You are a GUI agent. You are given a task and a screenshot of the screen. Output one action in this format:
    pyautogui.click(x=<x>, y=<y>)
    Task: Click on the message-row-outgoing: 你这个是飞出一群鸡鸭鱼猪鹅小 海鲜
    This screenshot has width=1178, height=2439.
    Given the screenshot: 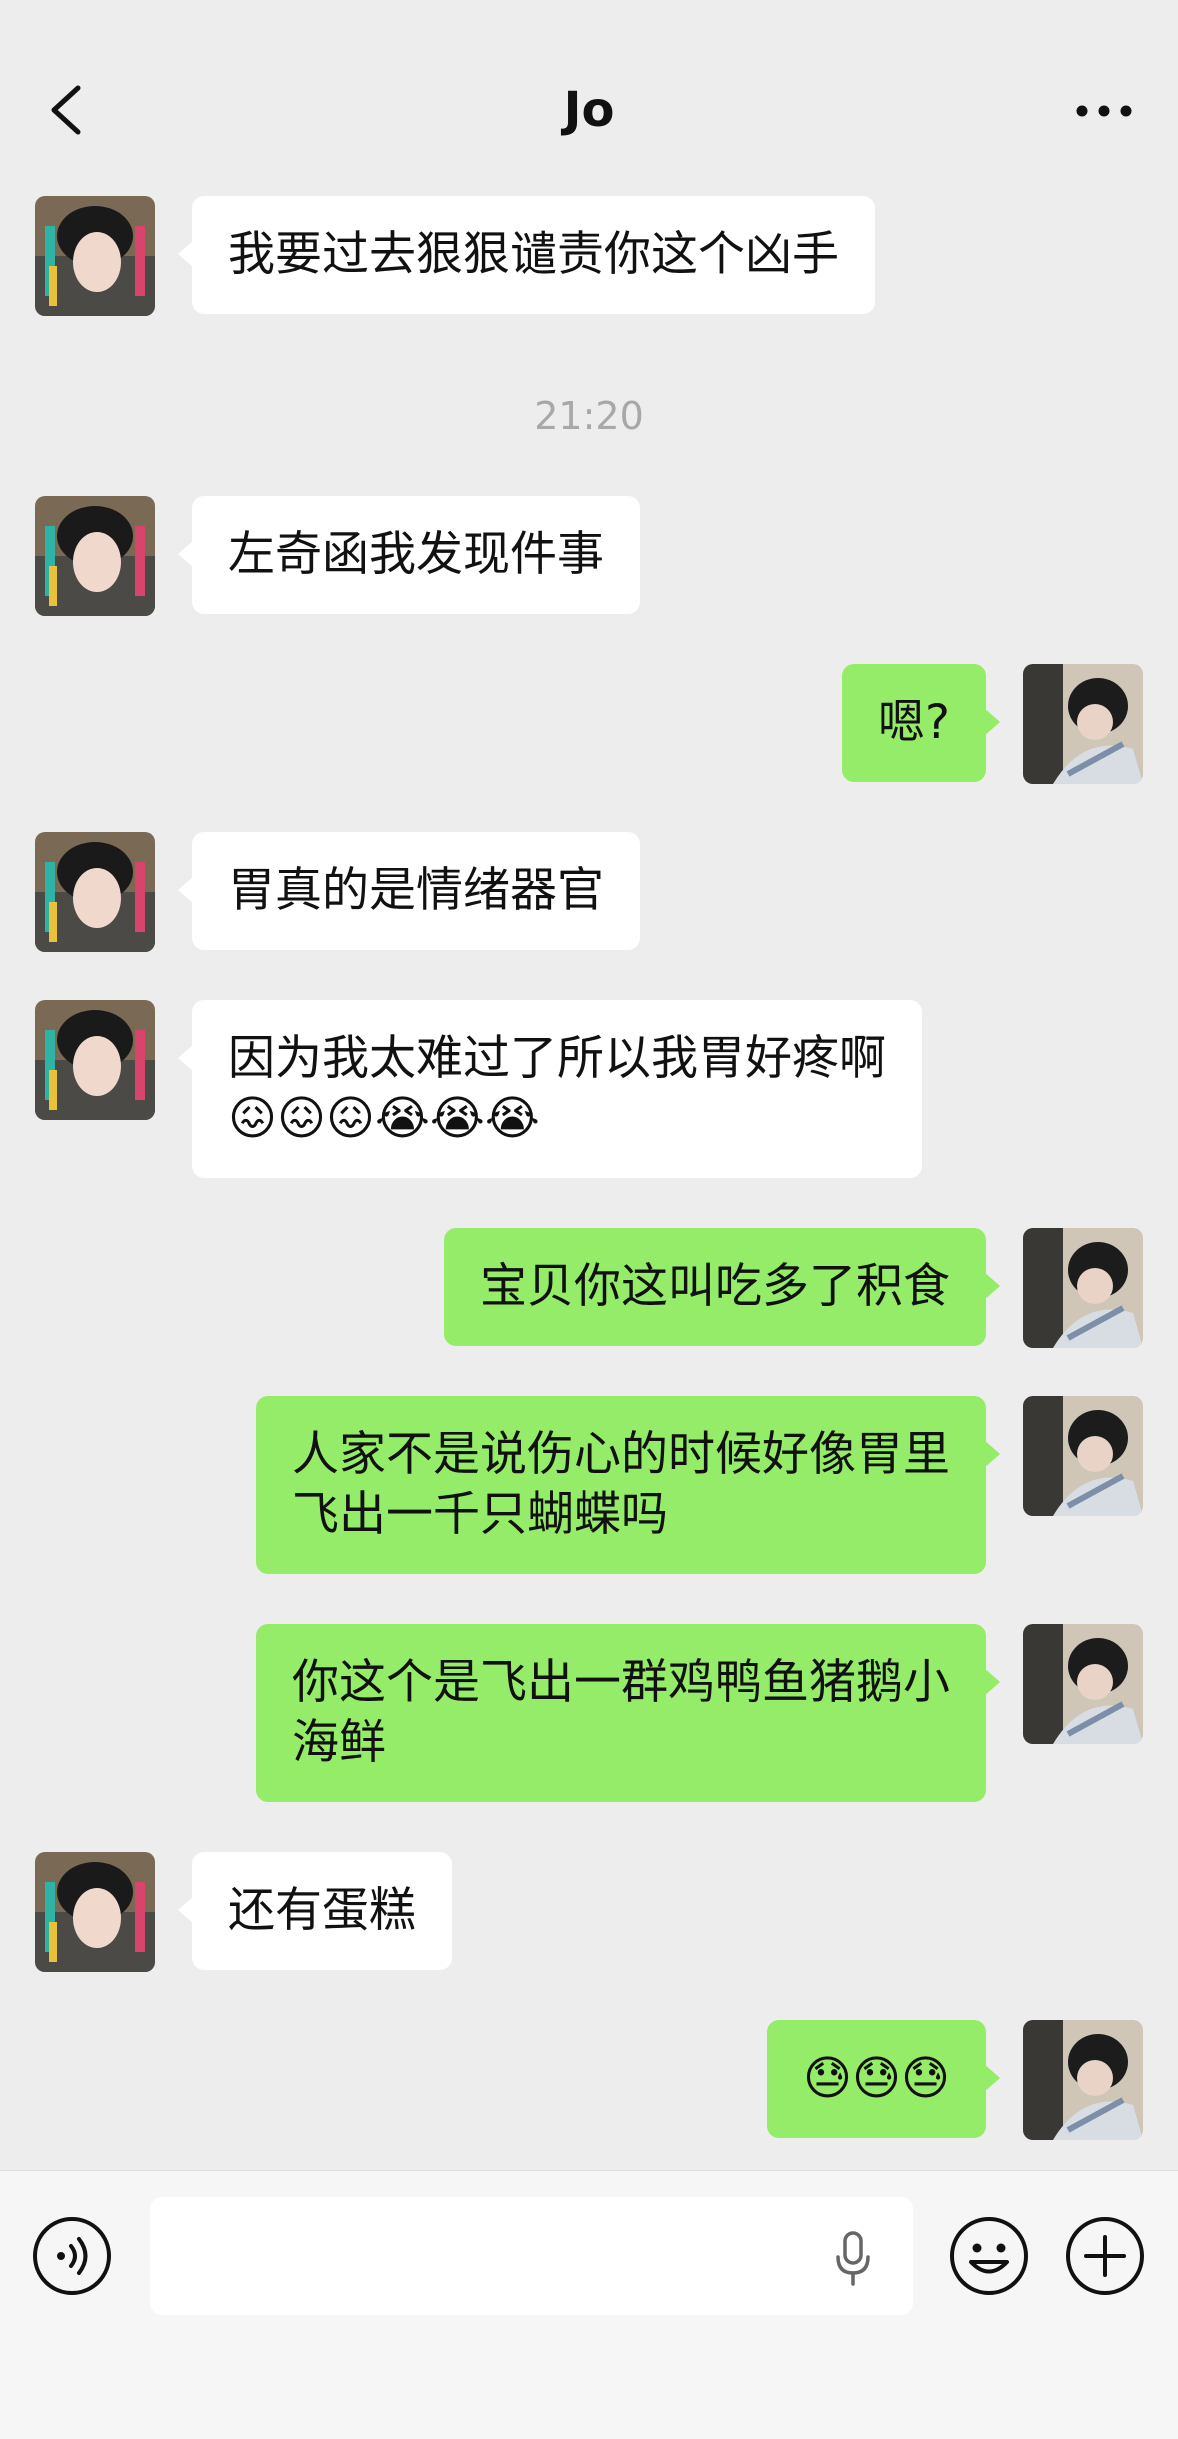 What is the action you would take?
    pyautogui.click(x=589, y=1714)
    